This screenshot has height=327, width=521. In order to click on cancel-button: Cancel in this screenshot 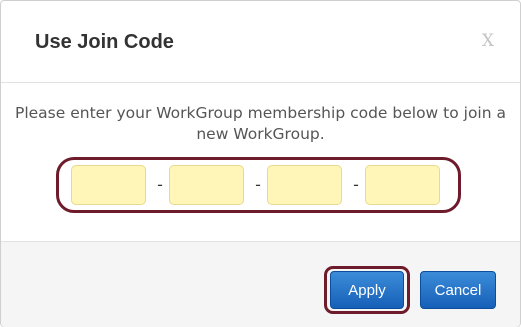, I will do `click(458, 290)`.